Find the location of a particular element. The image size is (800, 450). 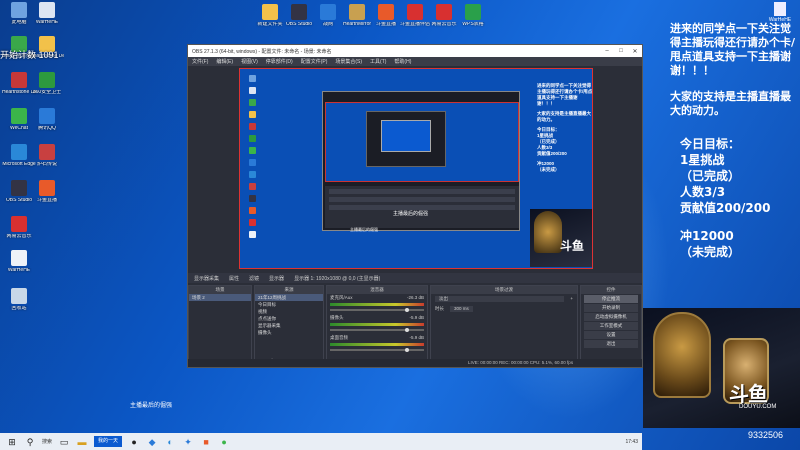

menu-item: 帮助(H) is located at coordinates (402, 61).